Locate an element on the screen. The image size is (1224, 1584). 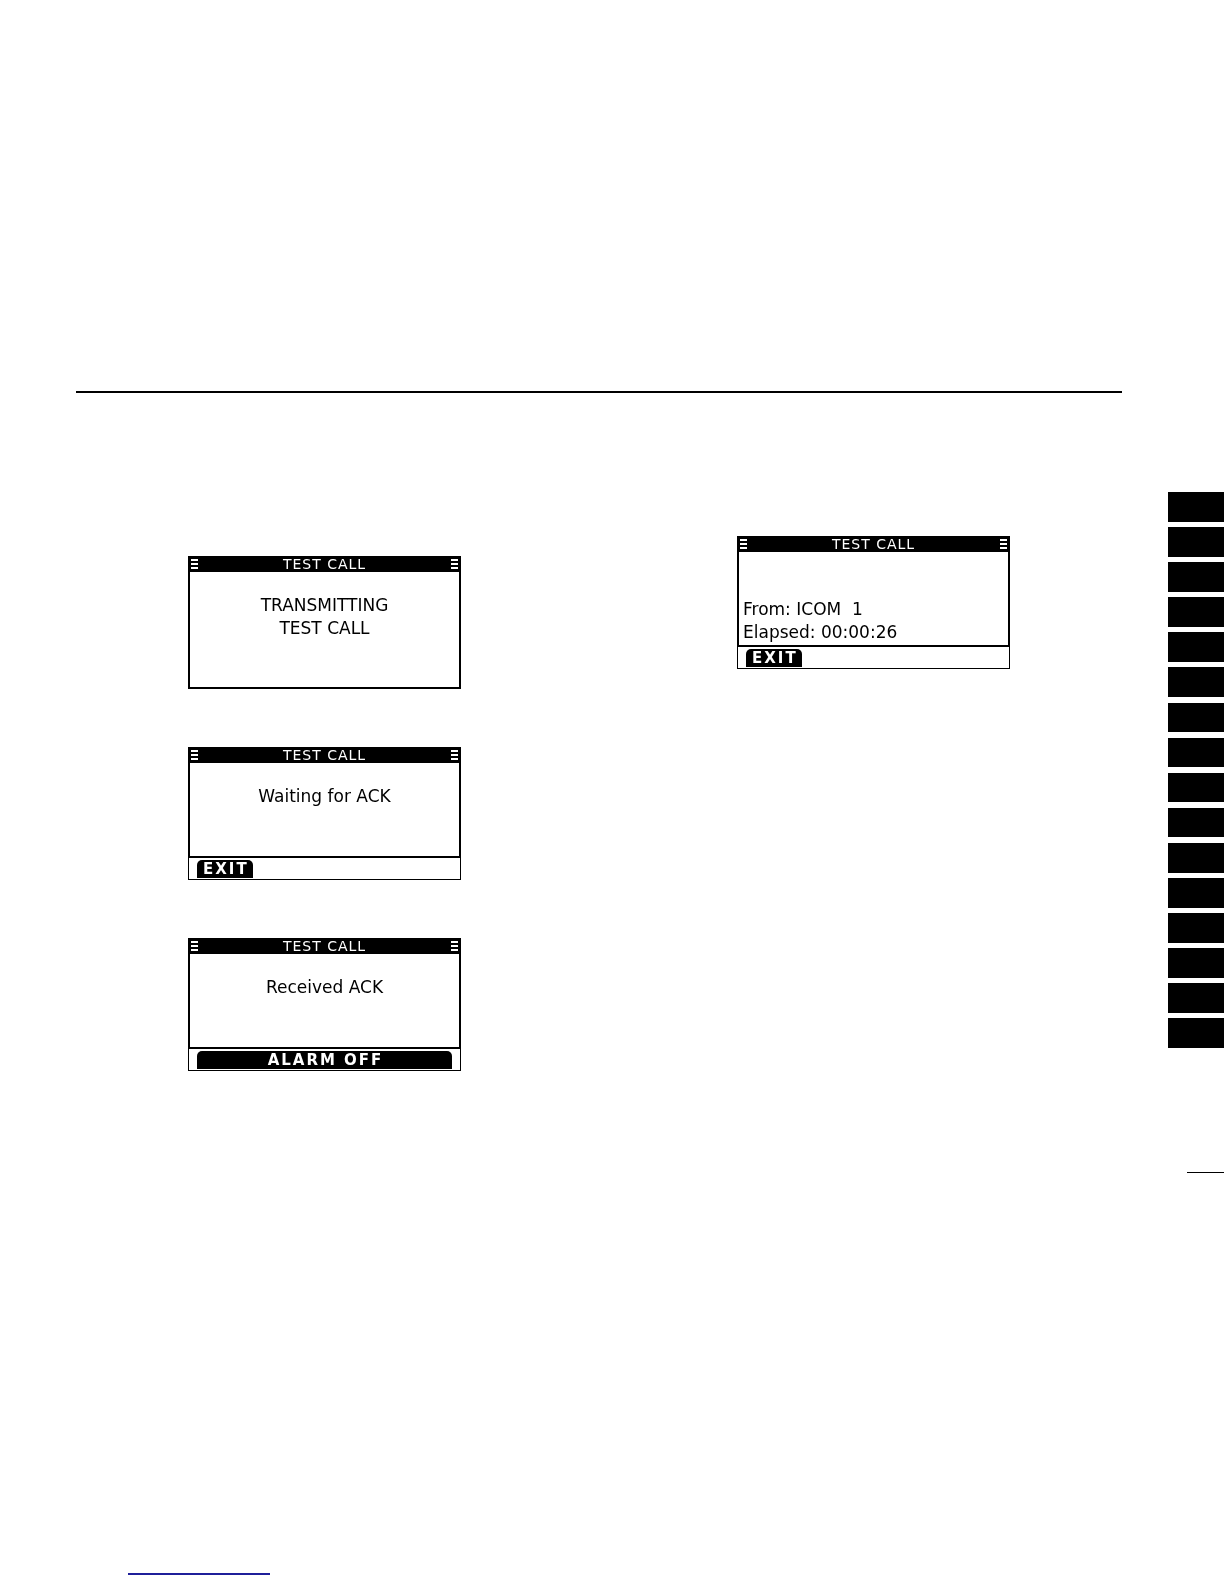
display-text: TEST CALL is located at coordinates (324, 628).